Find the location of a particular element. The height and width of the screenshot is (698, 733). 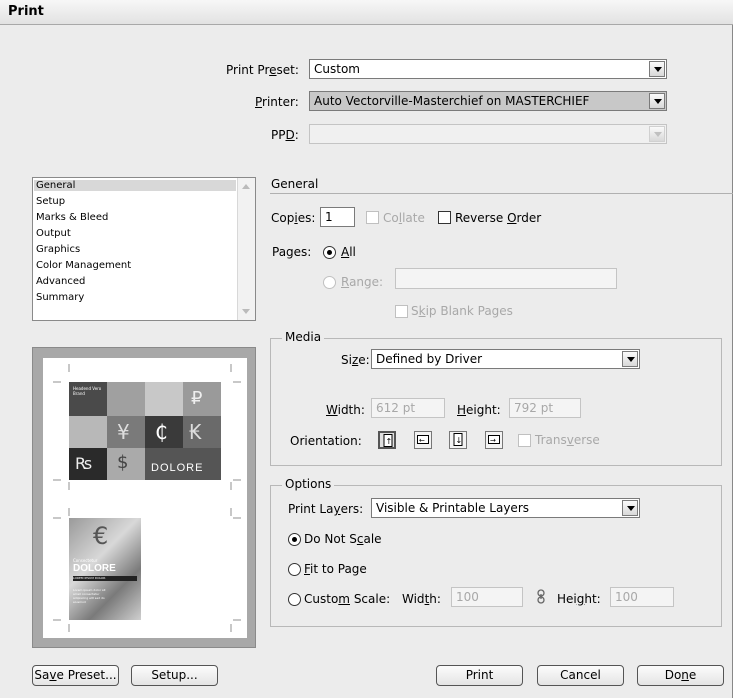

link-icon is located at coordinates (541, 597).